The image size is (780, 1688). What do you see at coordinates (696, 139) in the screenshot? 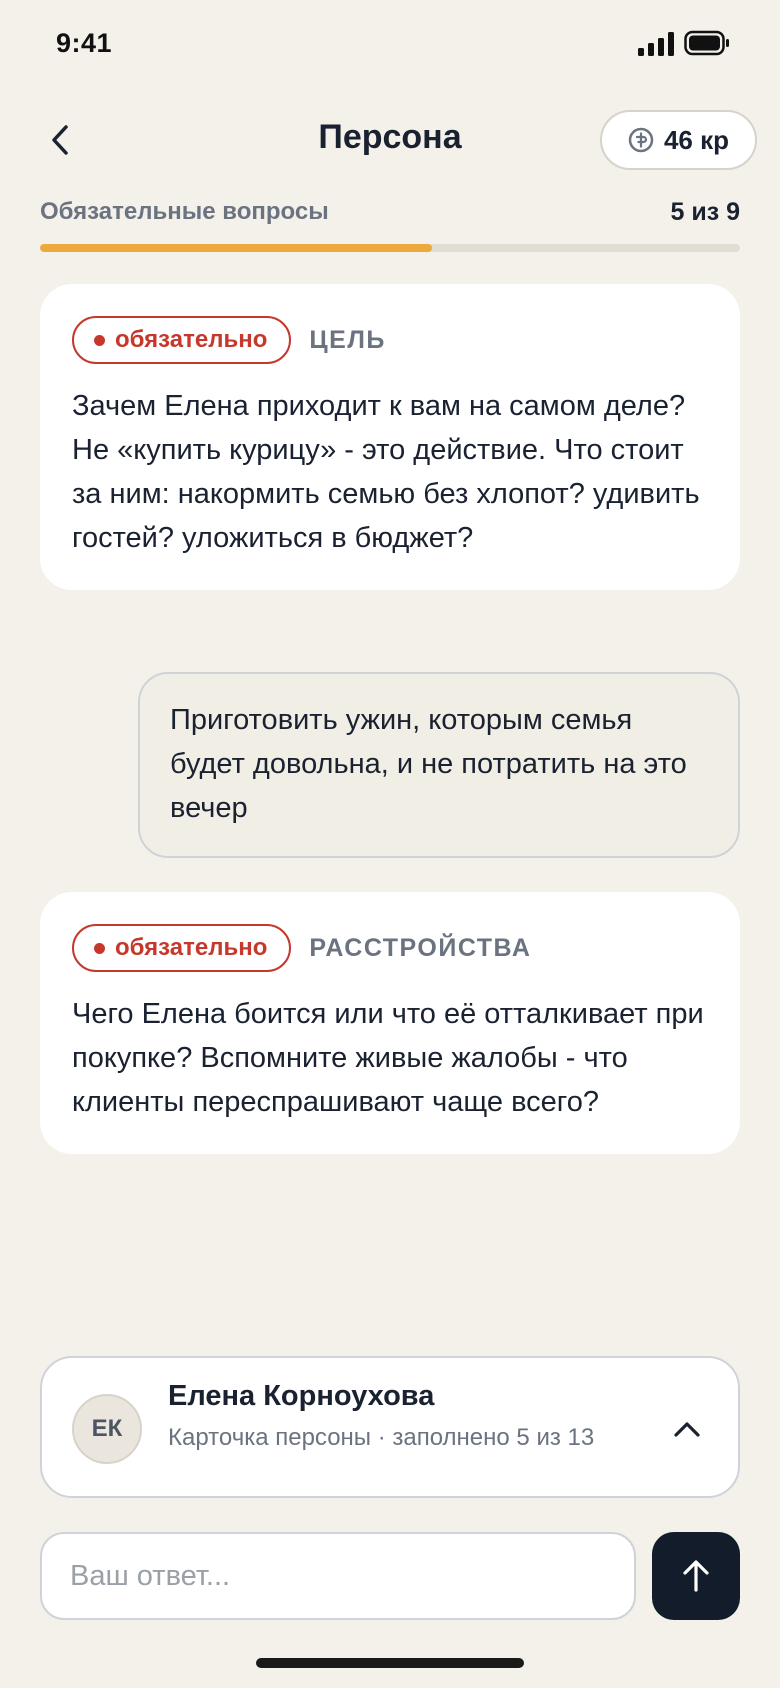
I see `credits-label: 46 кр` at bounding box center [696, 139].